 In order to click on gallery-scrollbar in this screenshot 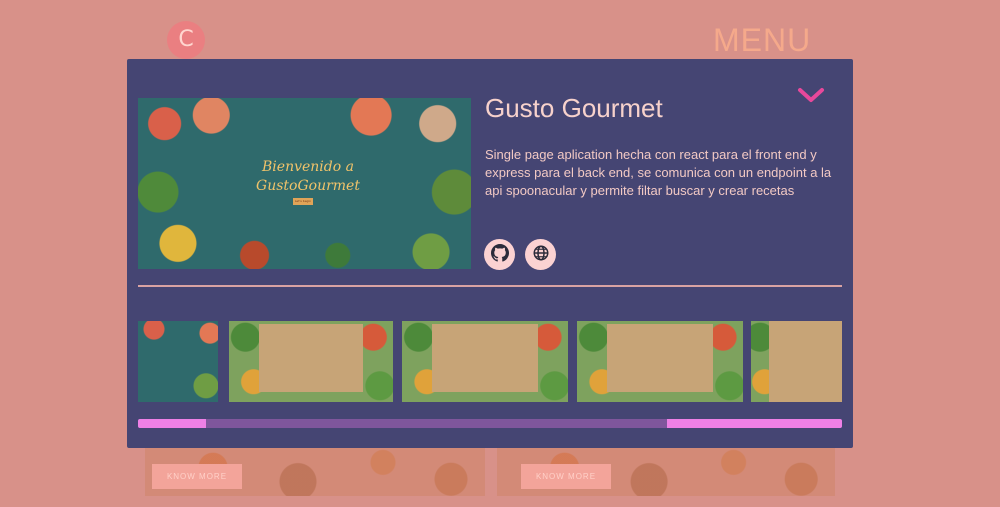, I will do `click(490, 423)`.